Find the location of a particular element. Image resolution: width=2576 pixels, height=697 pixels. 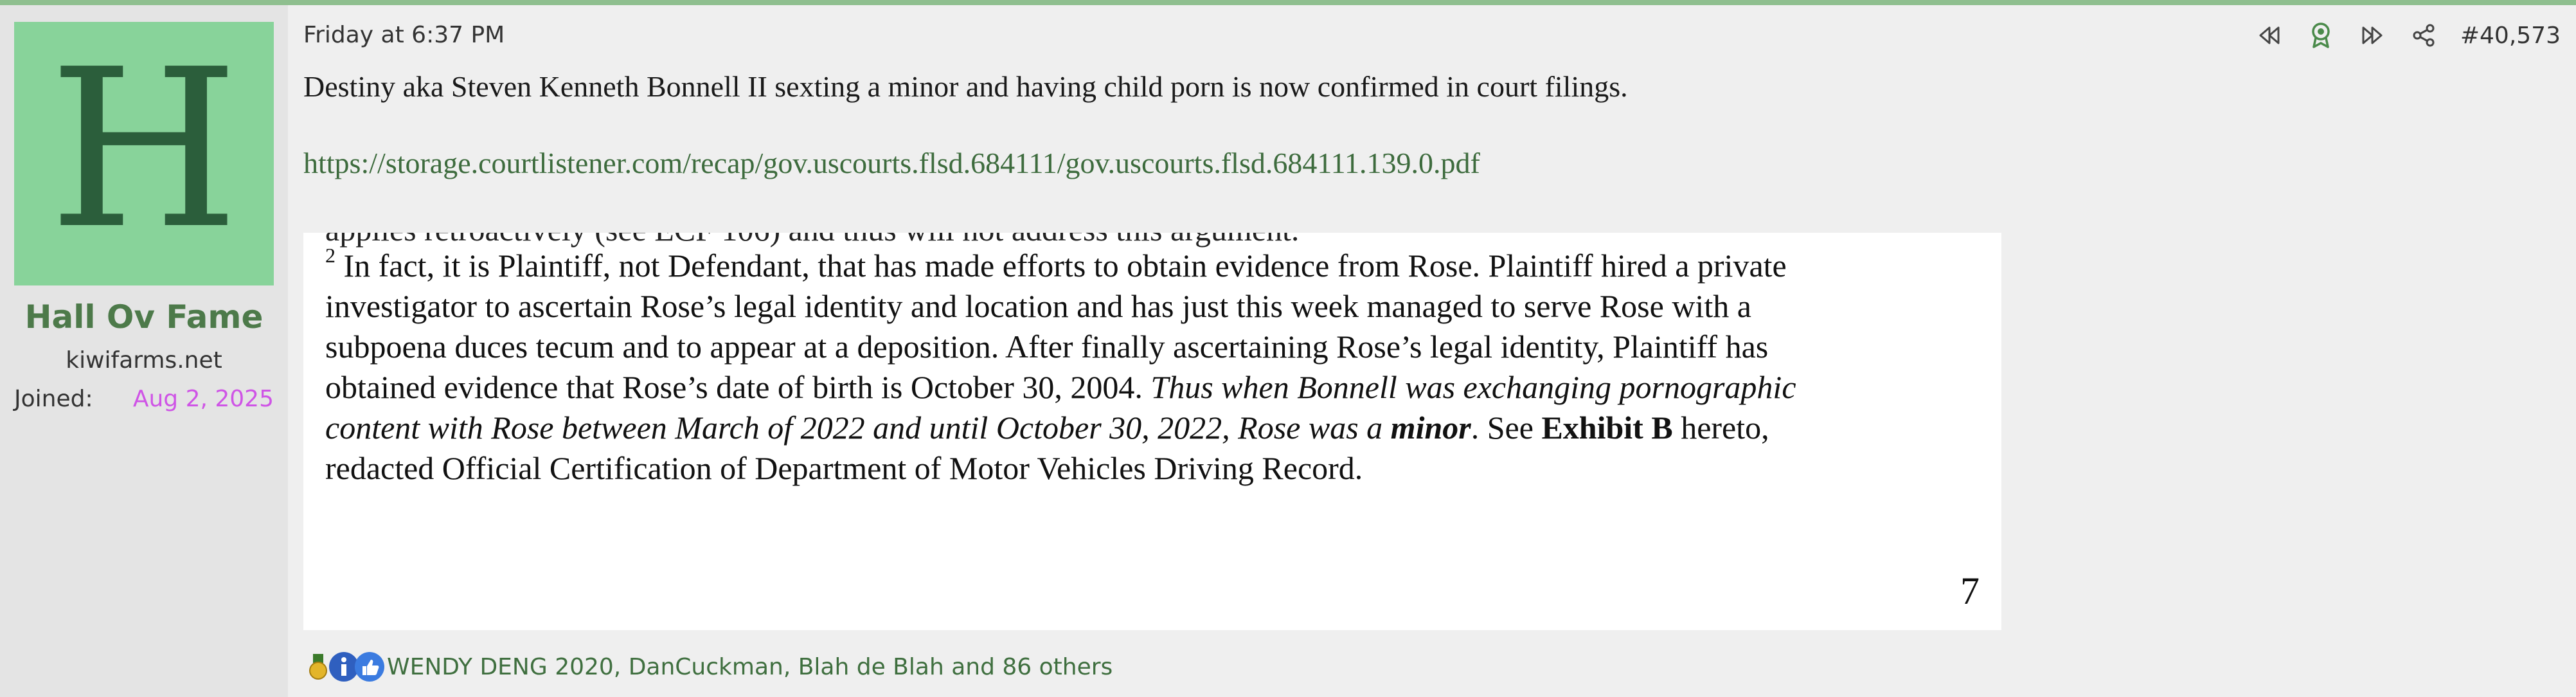

post-number: #40,573 is located at coordinates (2510, 36).